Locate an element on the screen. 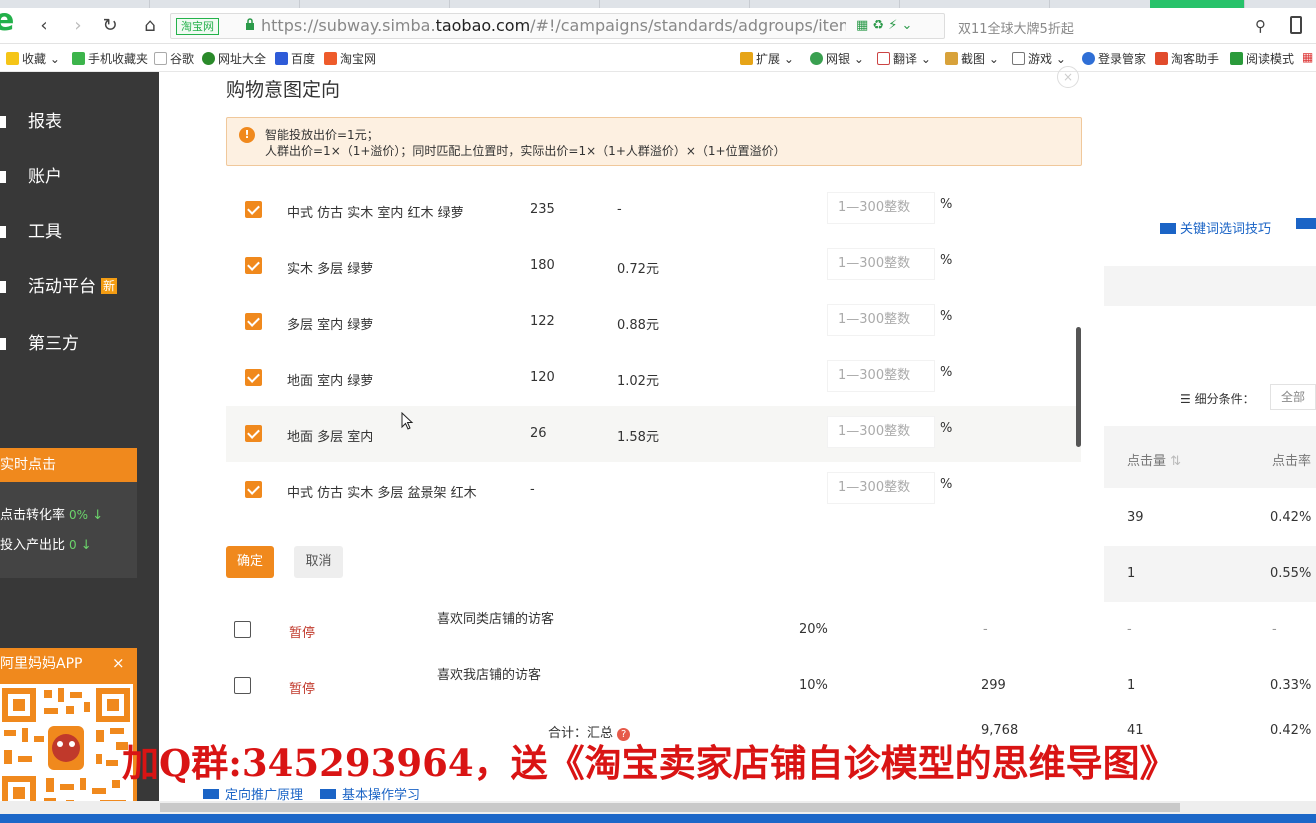 The width and height of the screenshot is (1316, 823). col-clicks-header: 点击量 ⇅ is located at coordinates (1154, 459).